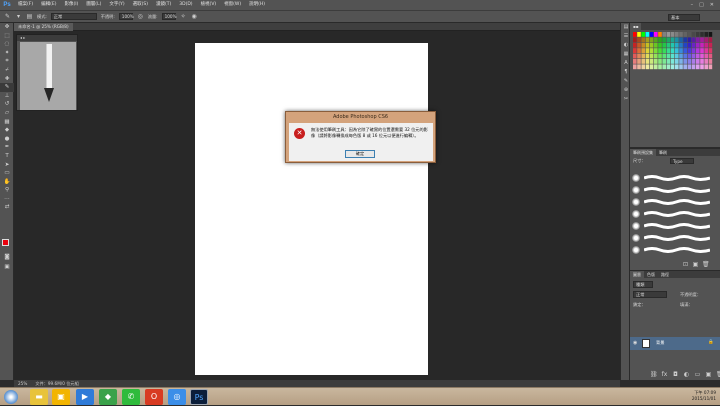 Image resolution: width=720 pixels, height=406 pixels. I want to click on type-tool-icon: T, so click(7, 156).